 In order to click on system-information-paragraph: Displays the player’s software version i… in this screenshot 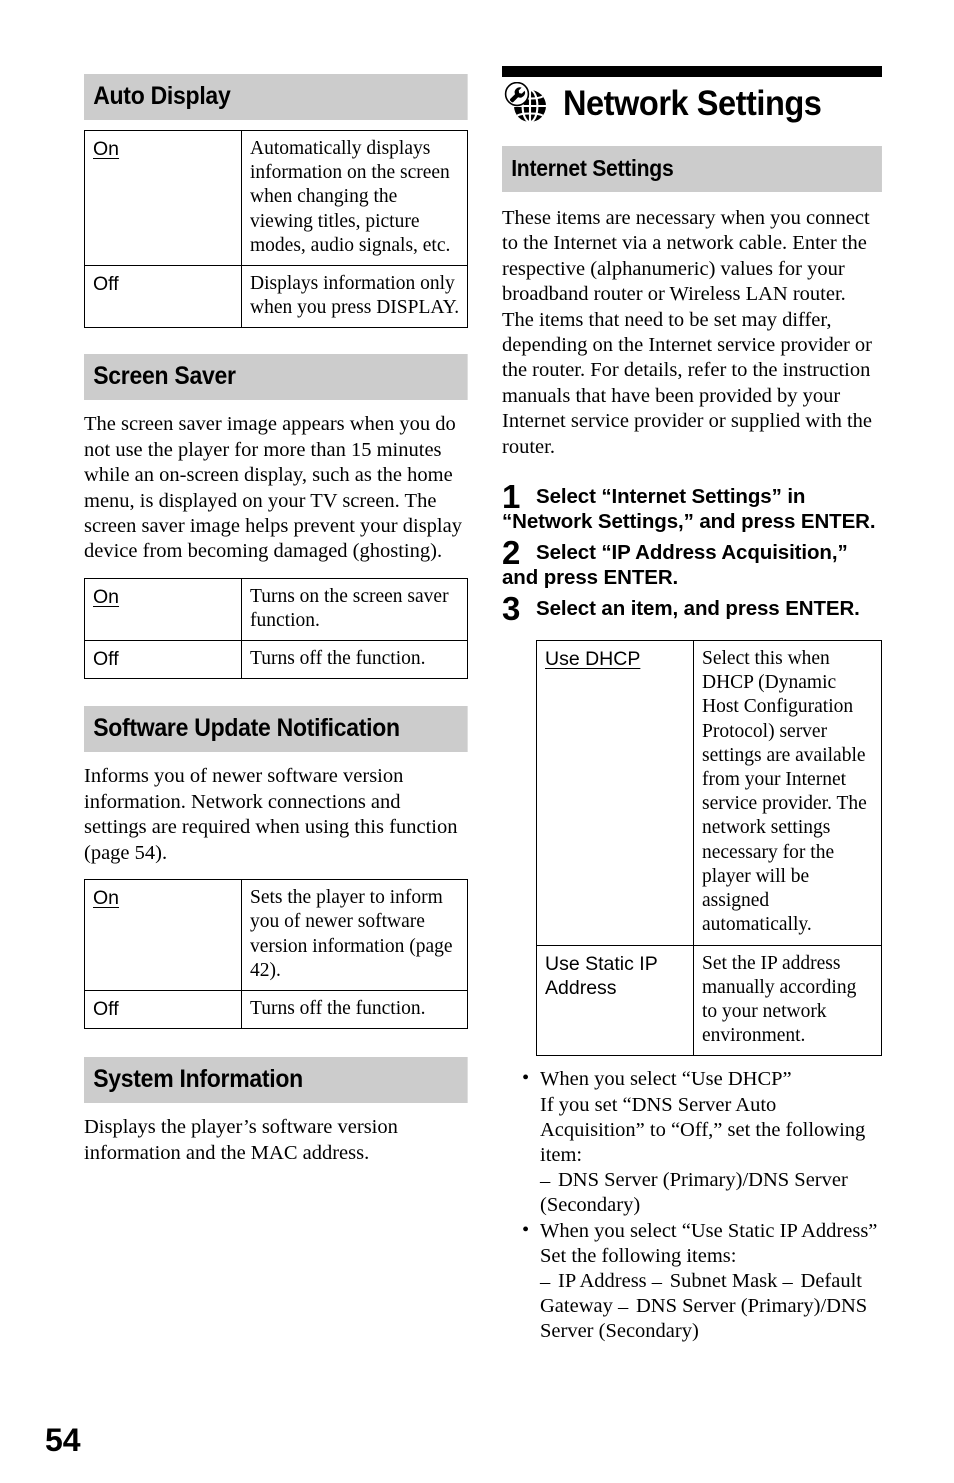, I will do `click(241, 1140)`.